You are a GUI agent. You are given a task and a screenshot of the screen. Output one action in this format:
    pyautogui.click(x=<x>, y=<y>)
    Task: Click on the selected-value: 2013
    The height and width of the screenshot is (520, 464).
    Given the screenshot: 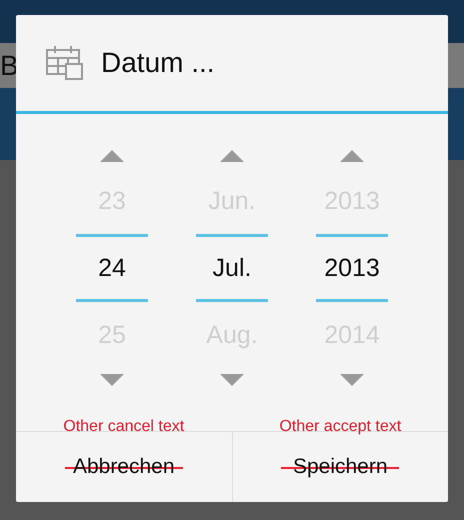 What is the action you would take?
    pyautogui.click(x=352, y=268)
    